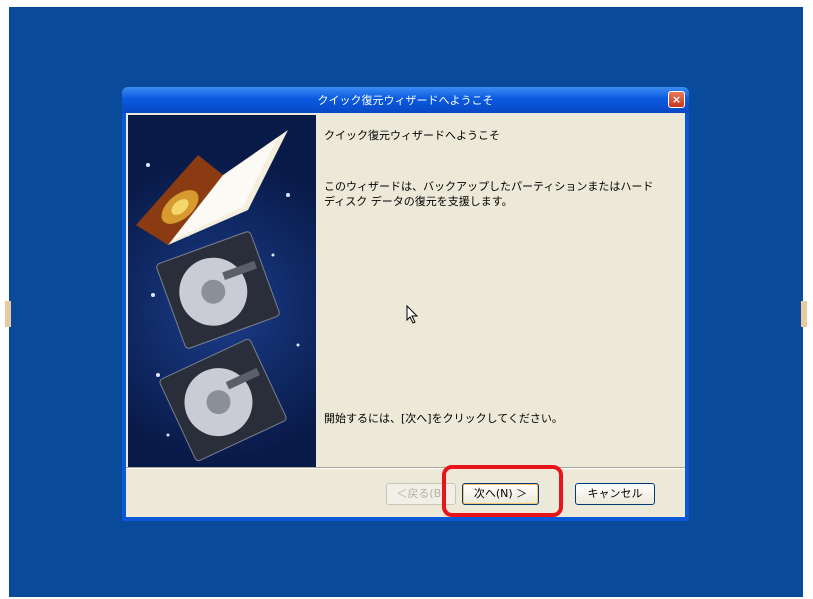 This screenshot has height=599, width=813. I want to click on window-title: クイック復元ウィザードへようこそ, so click(405, 100).